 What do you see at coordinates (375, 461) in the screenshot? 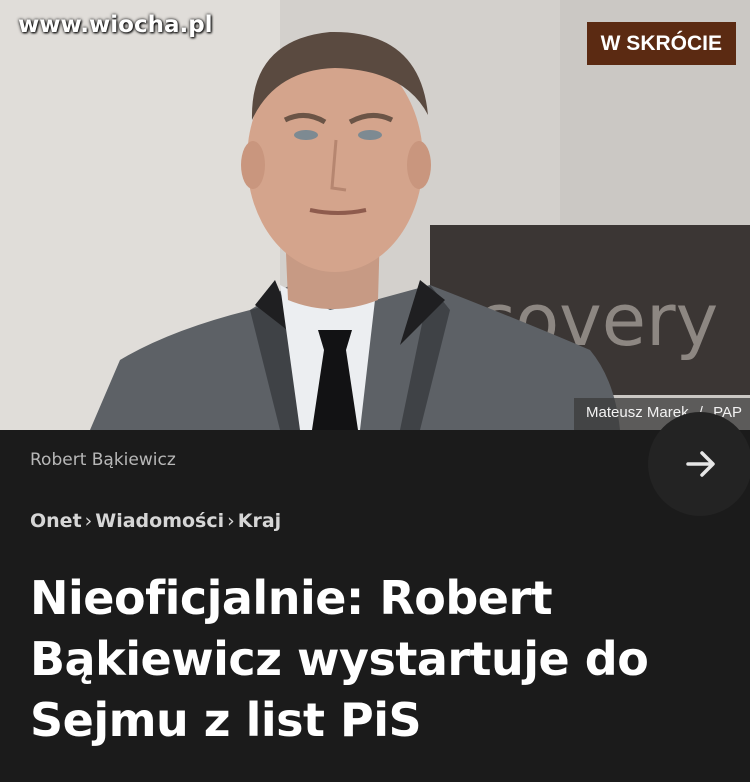
I see `author-row: Robert Bąkiewicz` at bounding box center [375, 461].